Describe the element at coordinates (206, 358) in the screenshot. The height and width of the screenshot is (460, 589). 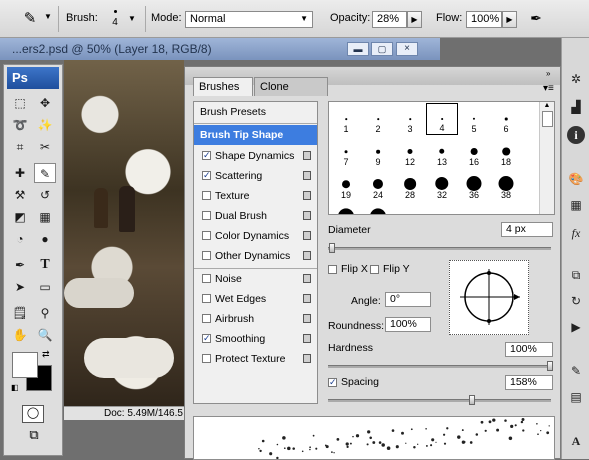
I see `protect-texture-checkbox` at that location.